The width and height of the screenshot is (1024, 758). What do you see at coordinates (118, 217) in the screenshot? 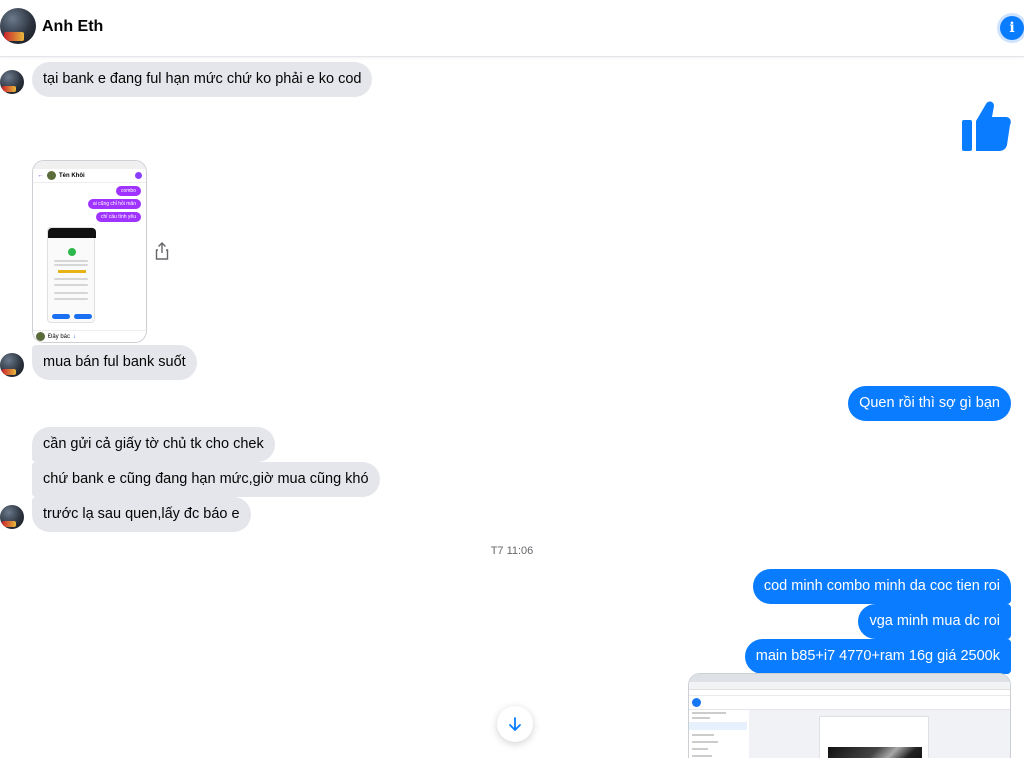
I see `image-bubble: chỉ cầu tình yêu` at bounding box center [118, 217].